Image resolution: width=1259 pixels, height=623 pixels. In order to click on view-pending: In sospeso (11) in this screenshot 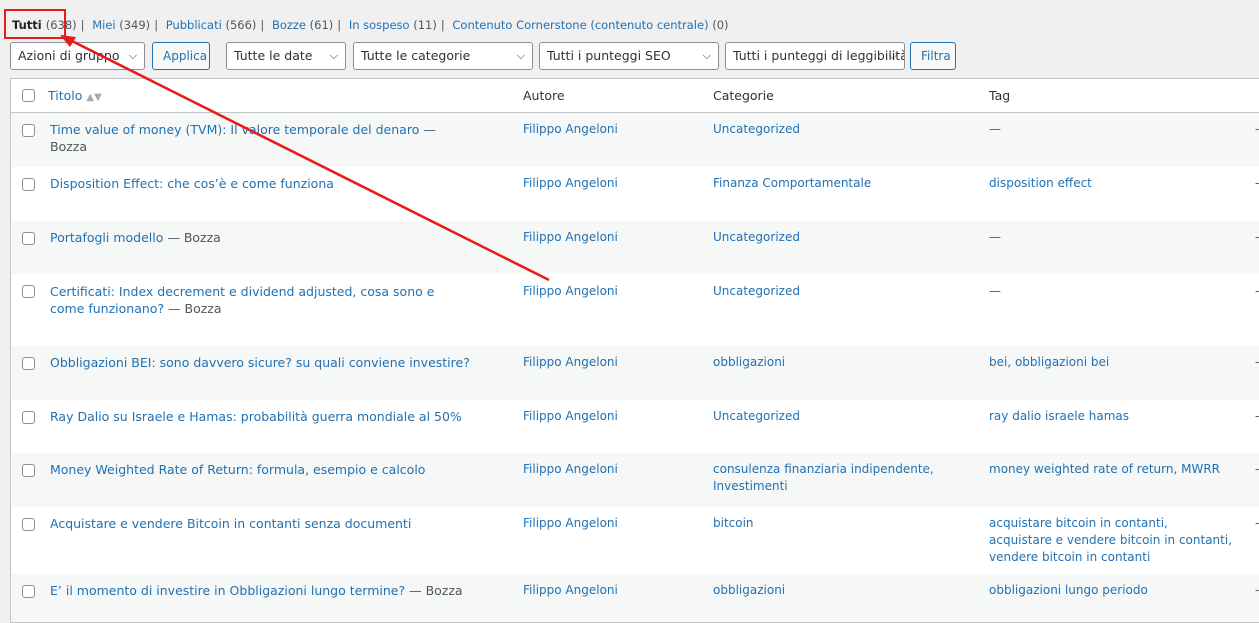, I will do `click(393, 25)`.